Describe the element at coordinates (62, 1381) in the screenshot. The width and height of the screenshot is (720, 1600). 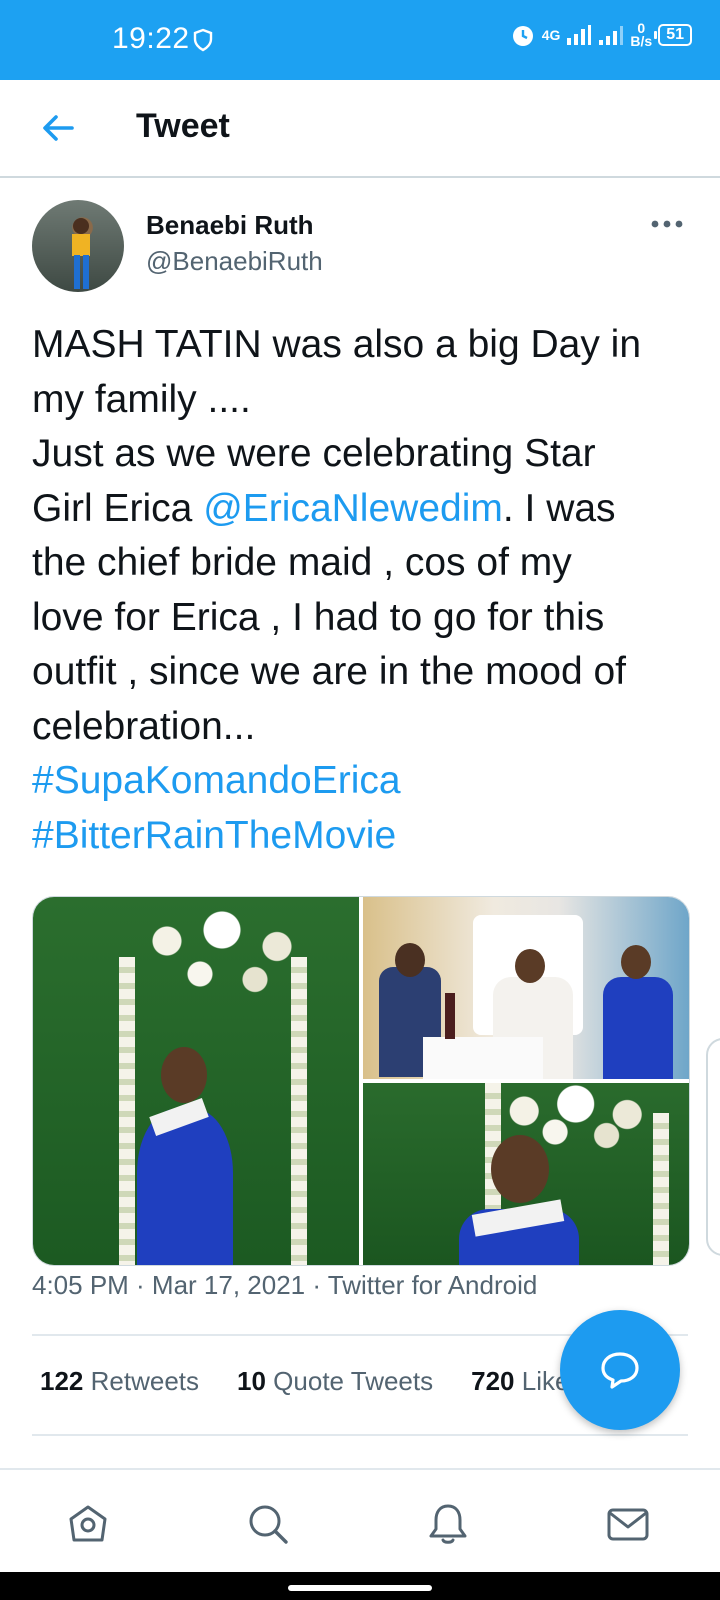
I see `retweets-count: 122` at that location.